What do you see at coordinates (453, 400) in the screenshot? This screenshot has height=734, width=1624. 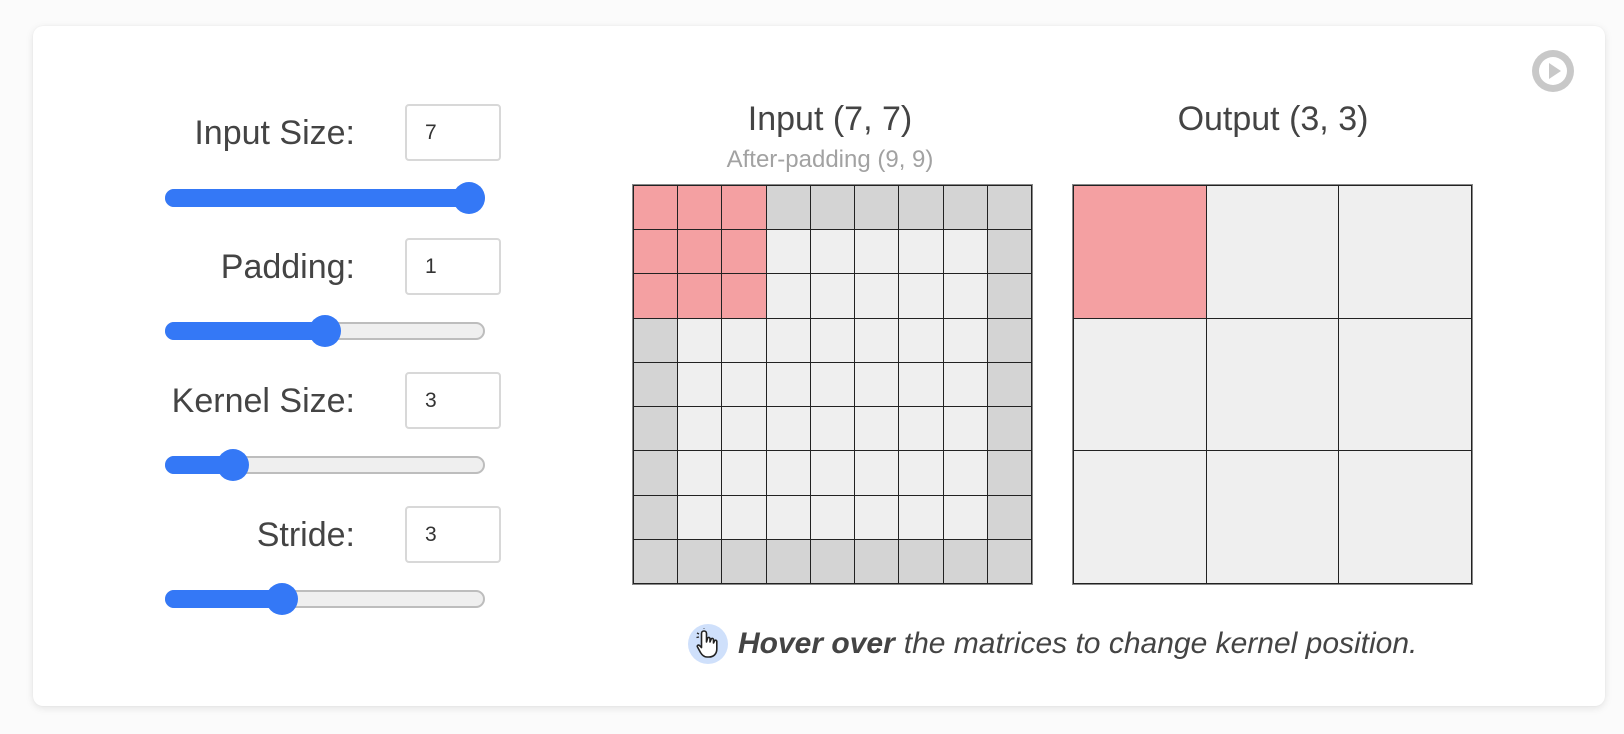 I see `kernel-size-field` at bounding box center [453, 400].